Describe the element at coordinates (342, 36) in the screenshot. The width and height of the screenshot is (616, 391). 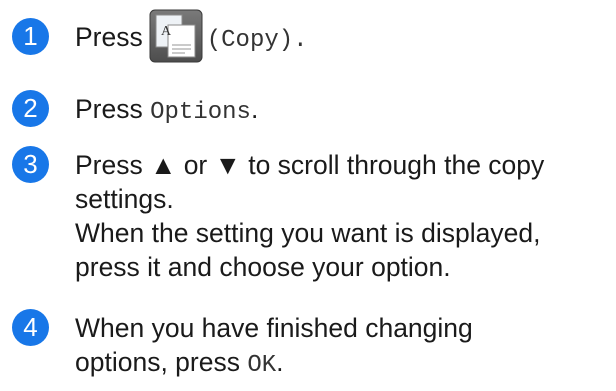
I see `step-1-text: Press A (Copy).` at that location.